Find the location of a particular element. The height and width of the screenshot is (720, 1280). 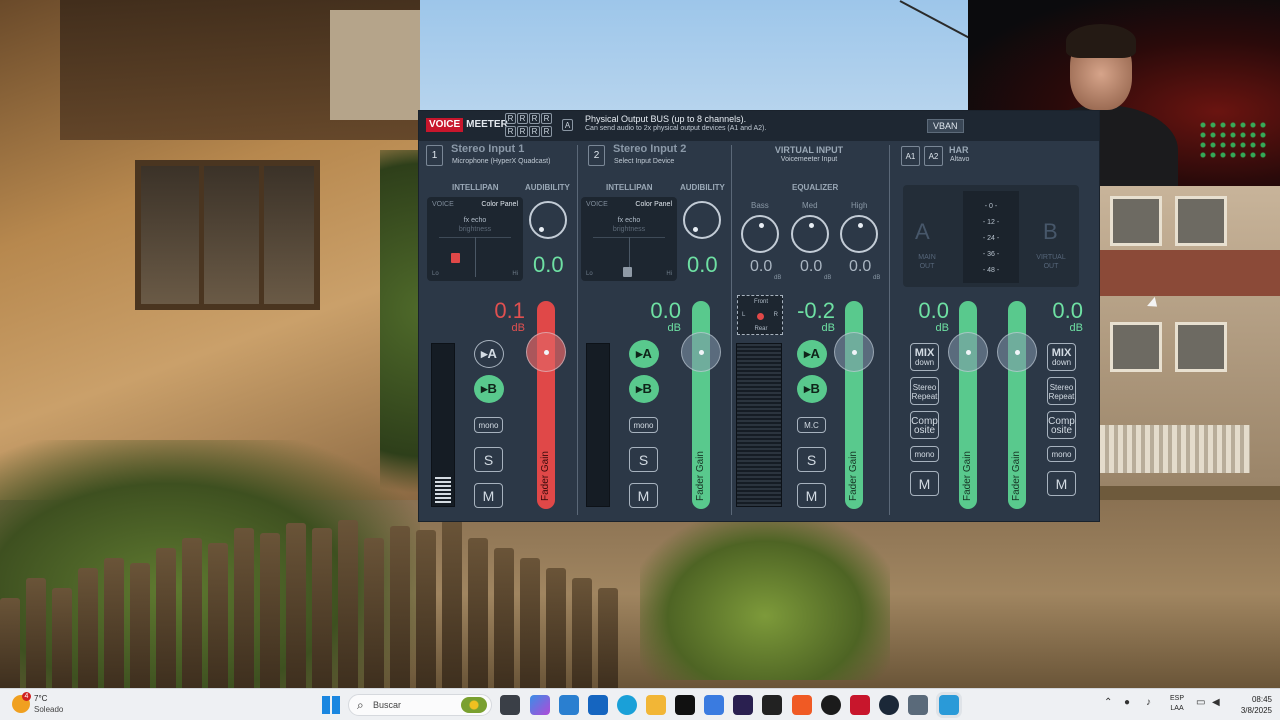

bus-b-composite-button: Comp osite is located at coordinates (1061, 425).